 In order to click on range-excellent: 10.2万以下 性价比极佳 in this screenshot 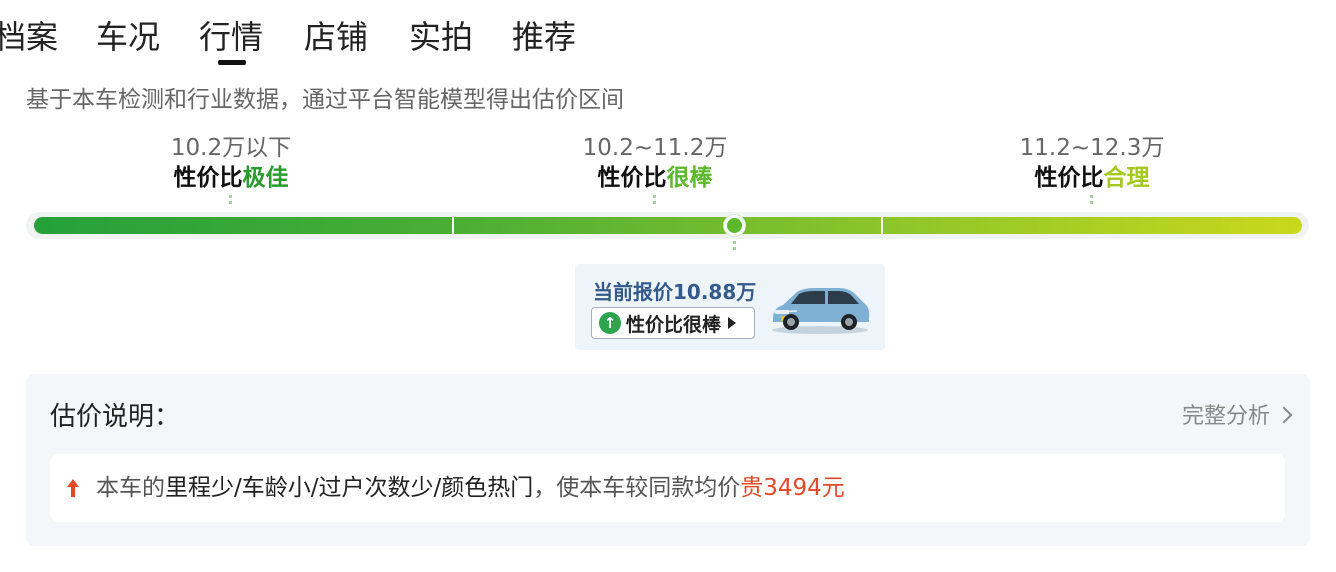, I will do `click(231, 169)`.